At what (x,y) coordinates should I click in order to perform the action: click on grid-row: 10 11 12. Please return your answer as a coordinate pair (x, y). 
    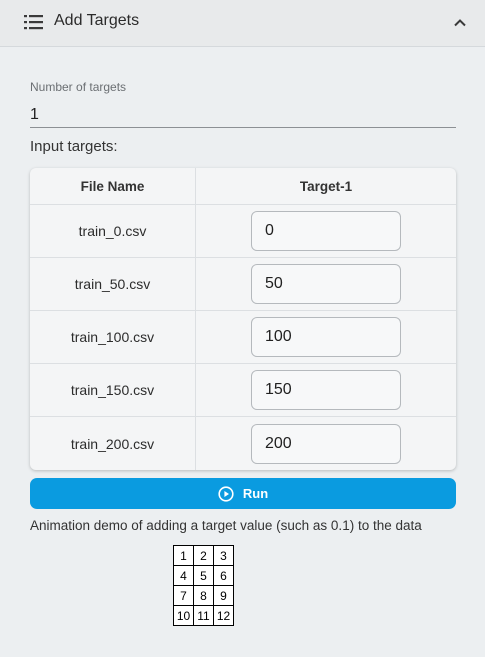
    Looking at the image, I should click on (203, 615).